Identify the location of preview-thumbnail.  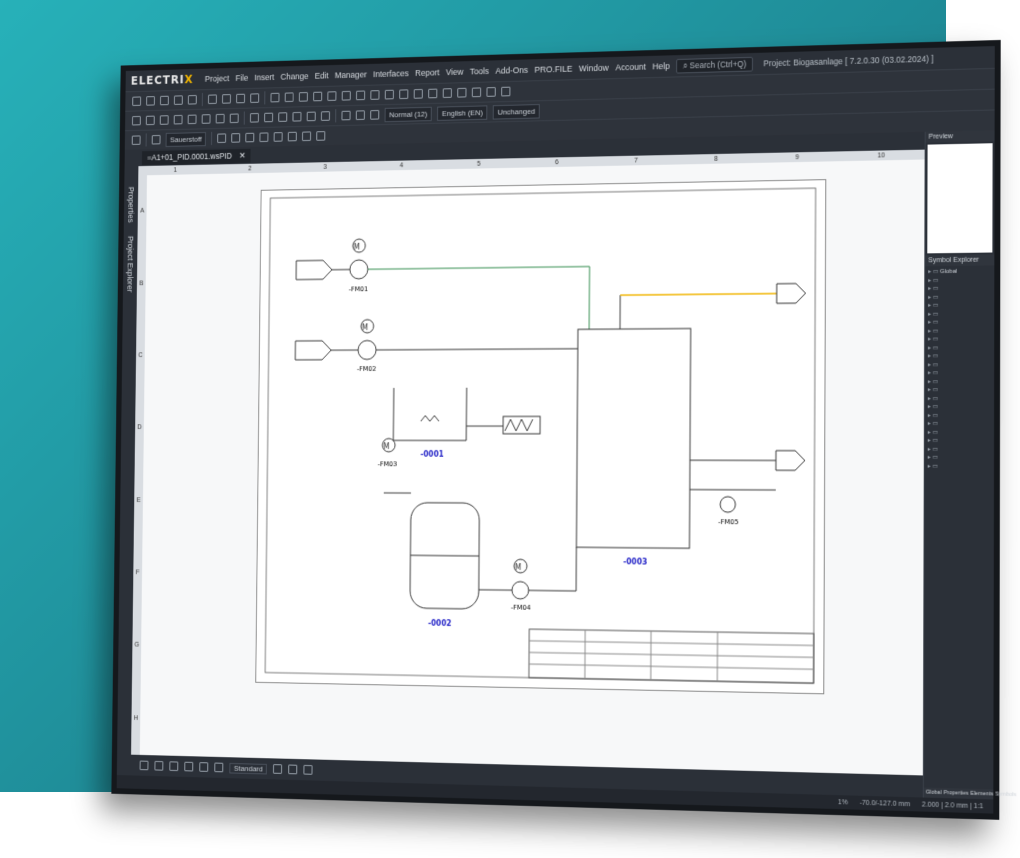
(960, 198).